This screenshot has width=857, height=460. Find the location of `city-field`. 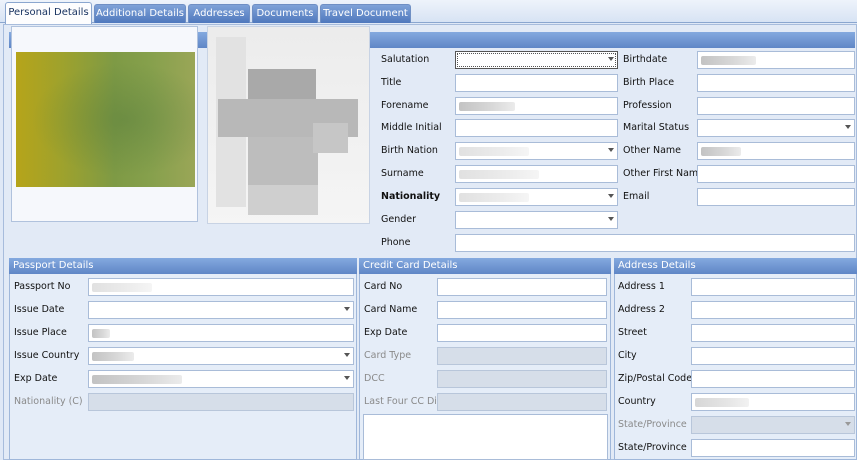

city-field is located at coordinates (773, 356).